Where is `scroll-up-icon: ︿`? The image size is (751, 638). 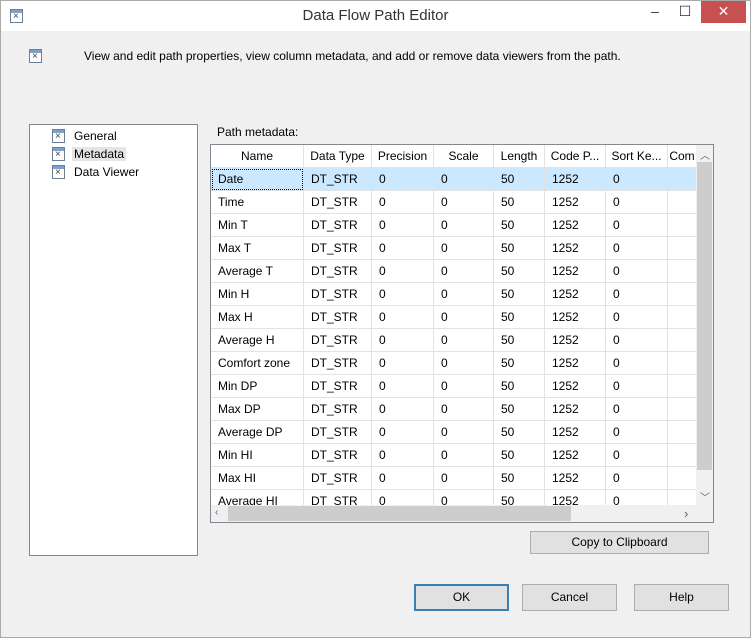 scroll-up-icon: ︿ is located at coordinates (705, 154).